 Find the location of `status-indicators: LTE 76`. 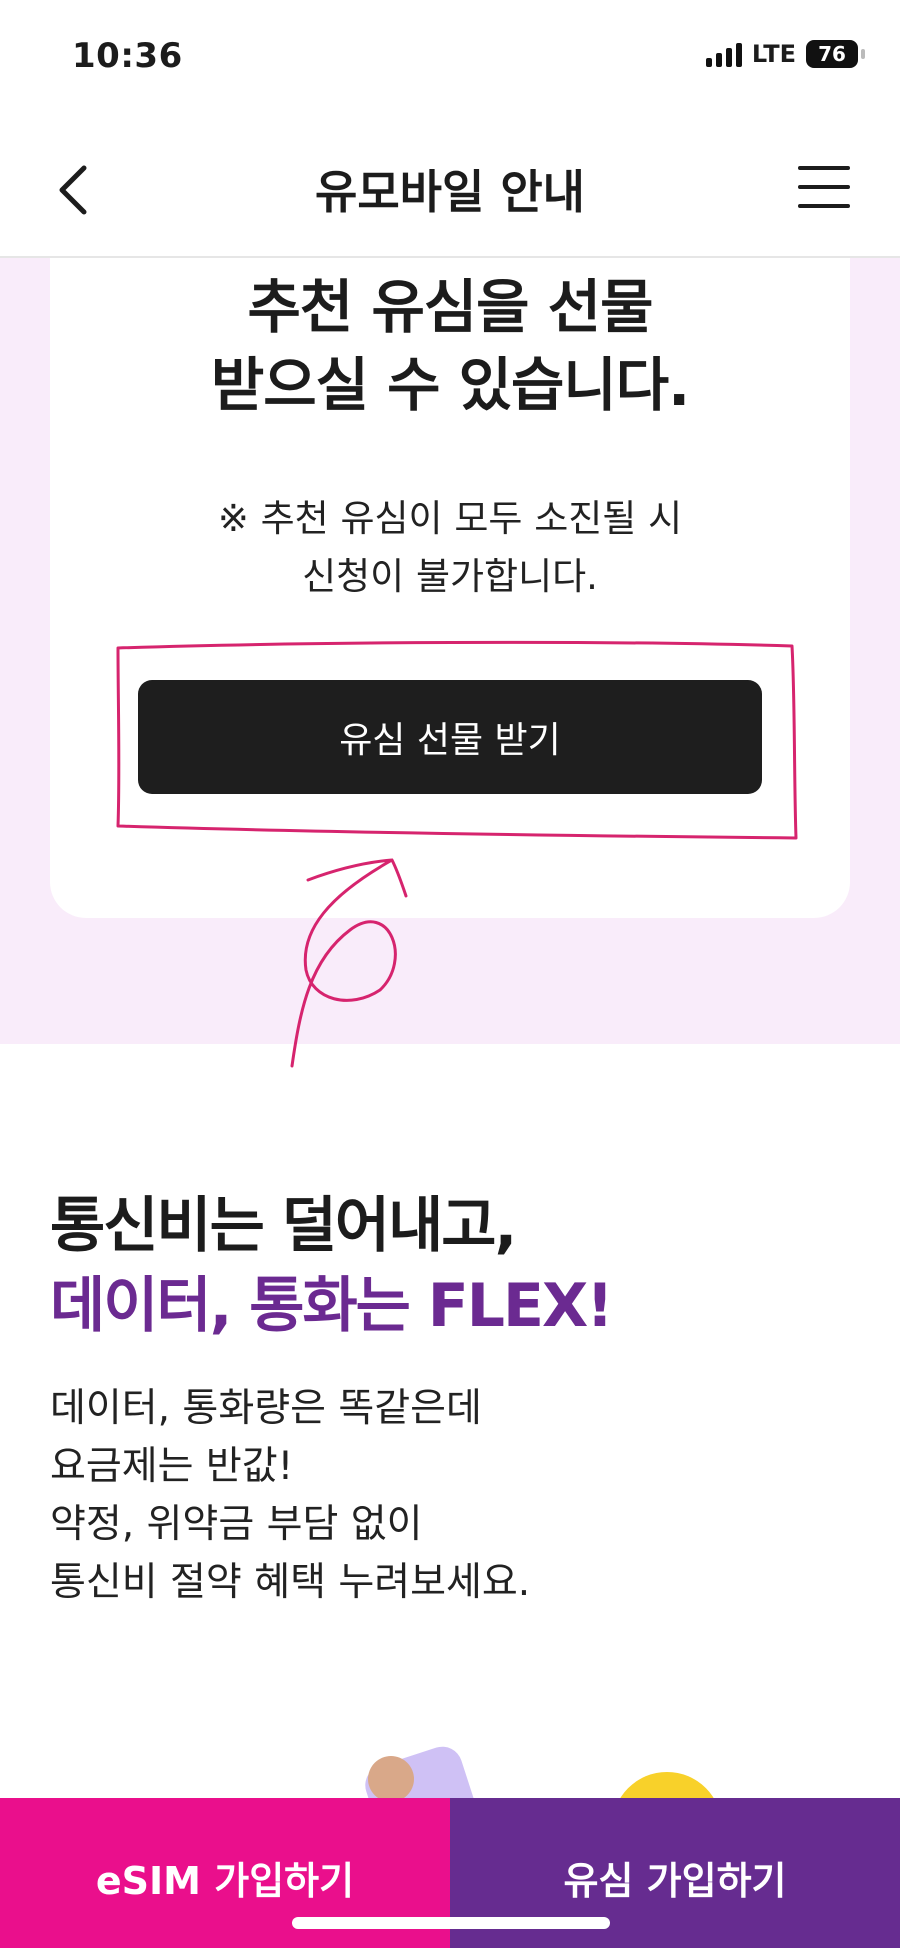

status-indicators: LTE 76 is located at coordinates (785, 54).